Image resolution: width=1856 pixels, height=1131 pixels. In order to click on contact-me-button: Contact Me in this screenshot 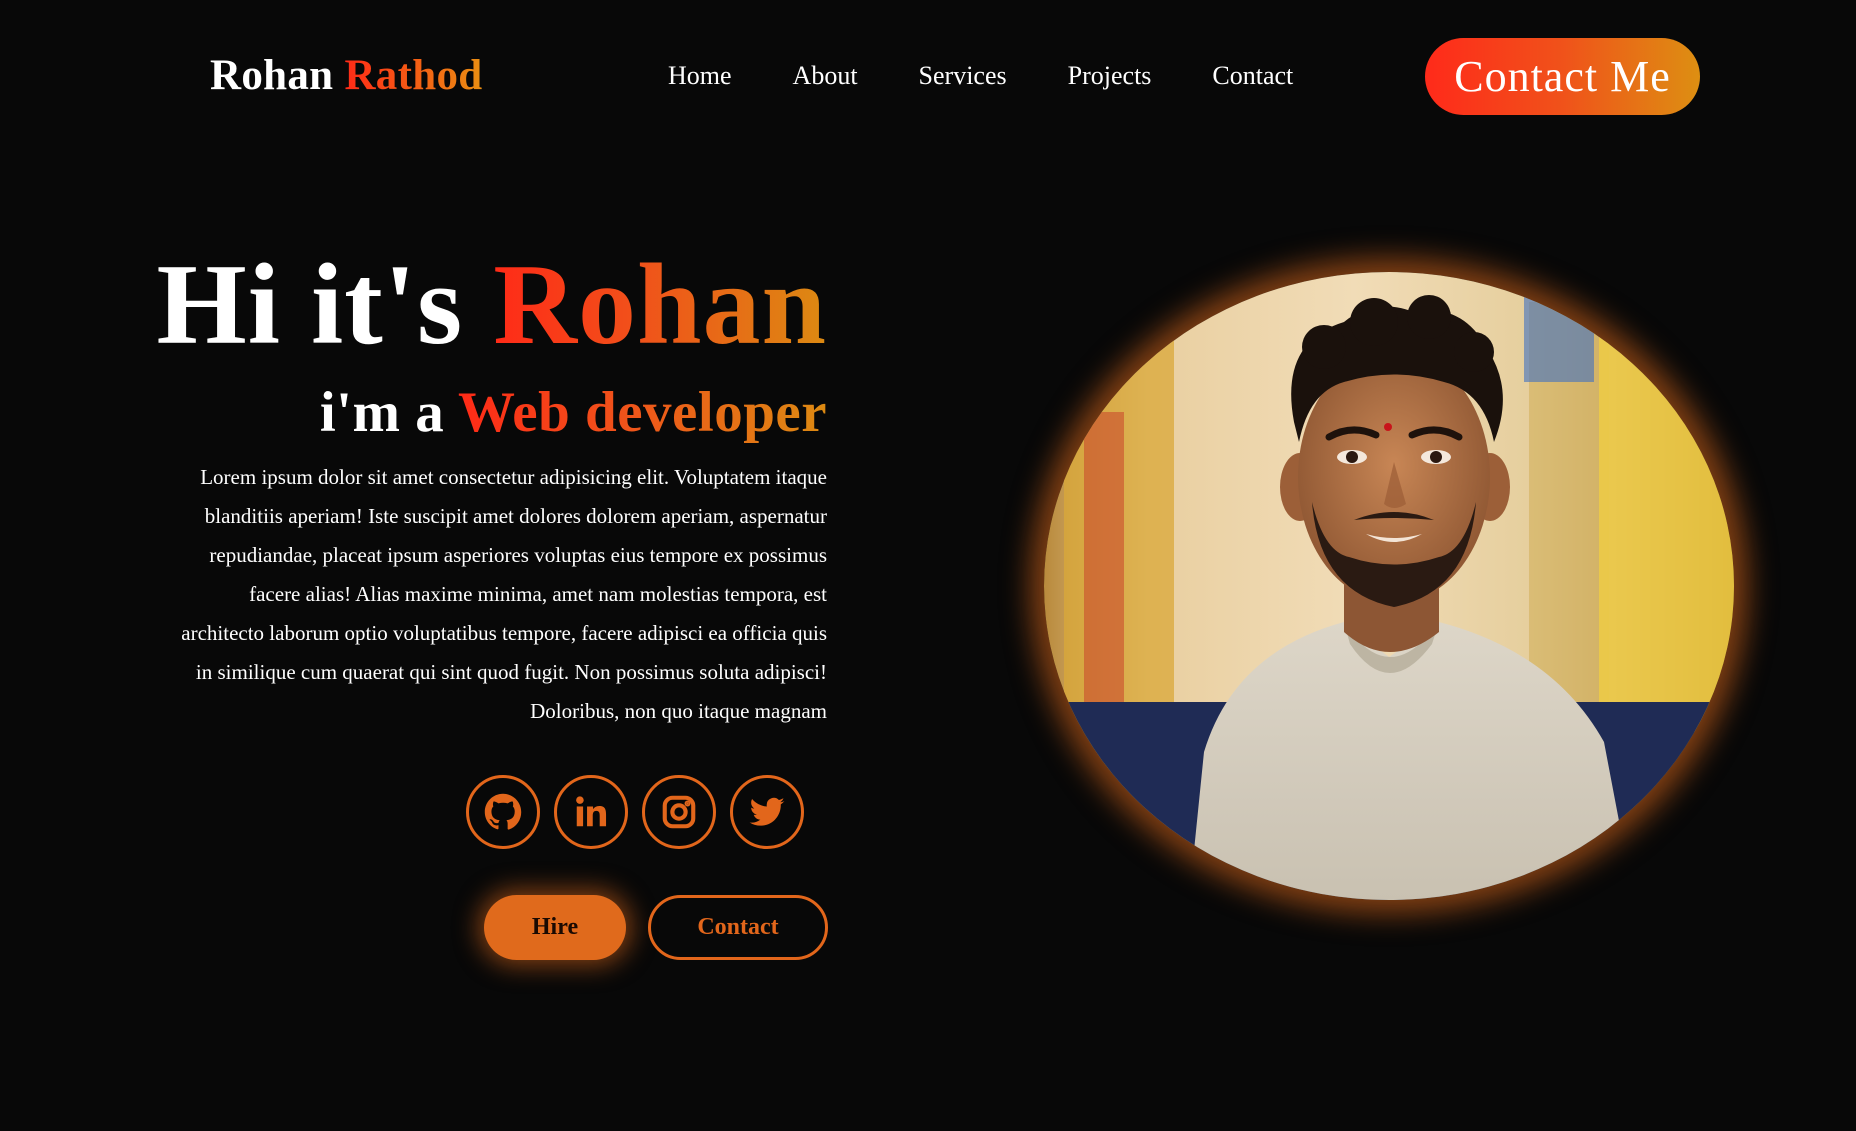, I will do `click(1562, 76)`.